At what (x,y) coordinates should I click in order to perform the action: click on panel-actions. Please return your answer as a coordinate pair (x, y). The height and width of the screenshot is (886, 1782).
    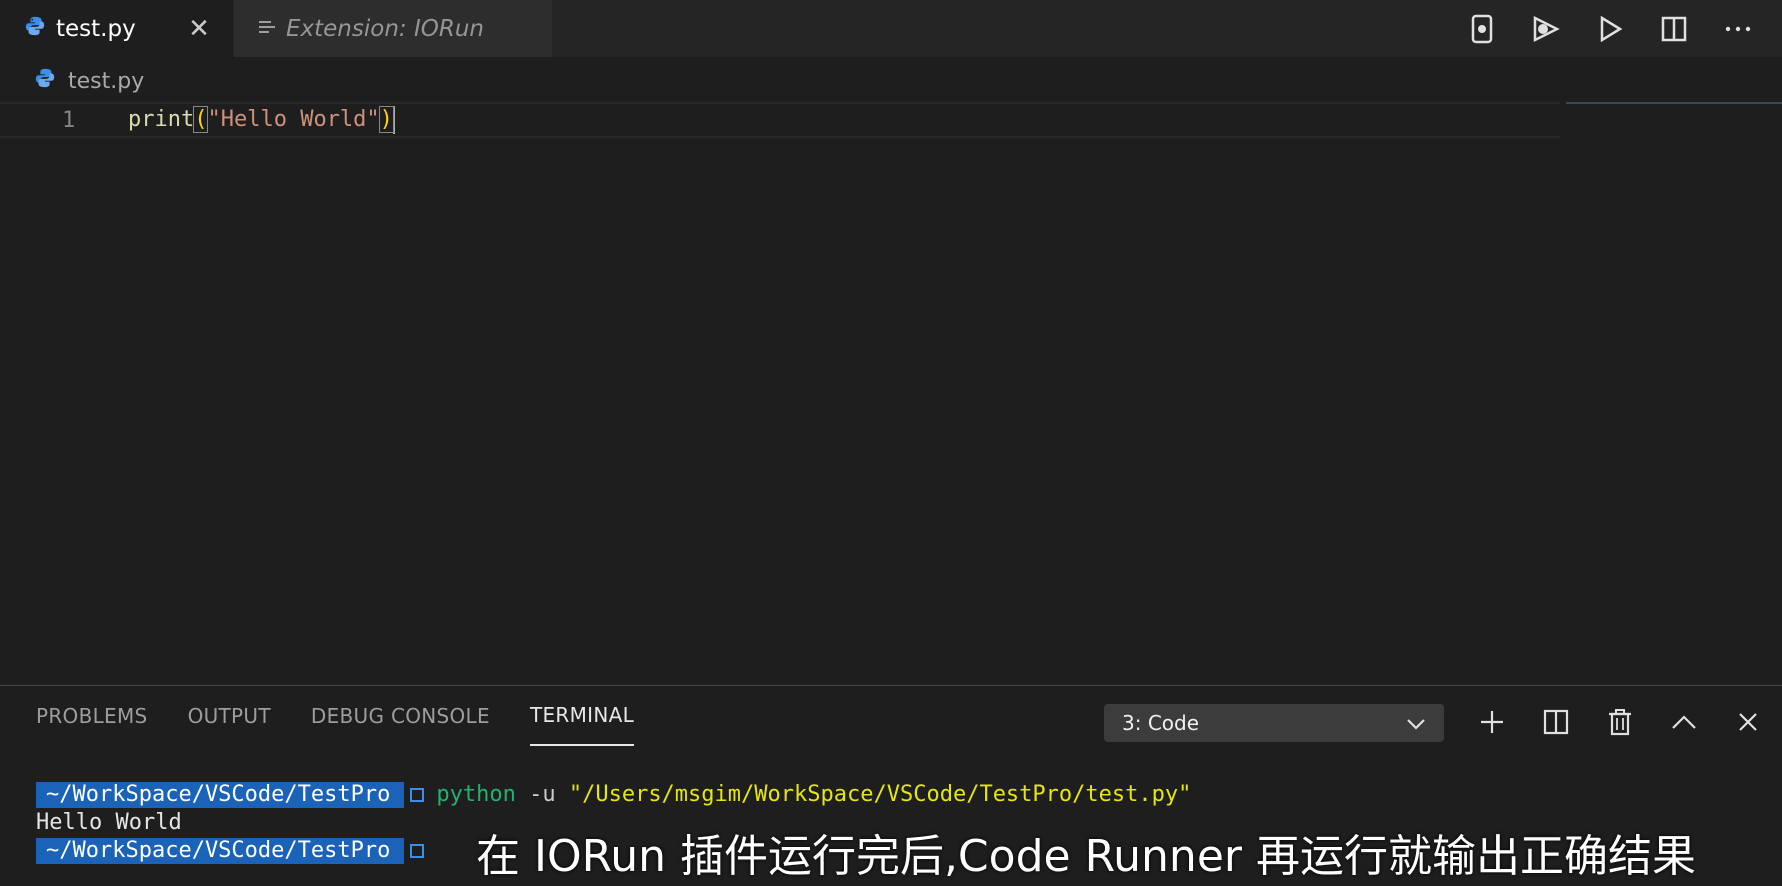
    Looking at the image, I should click on (1620, 722).